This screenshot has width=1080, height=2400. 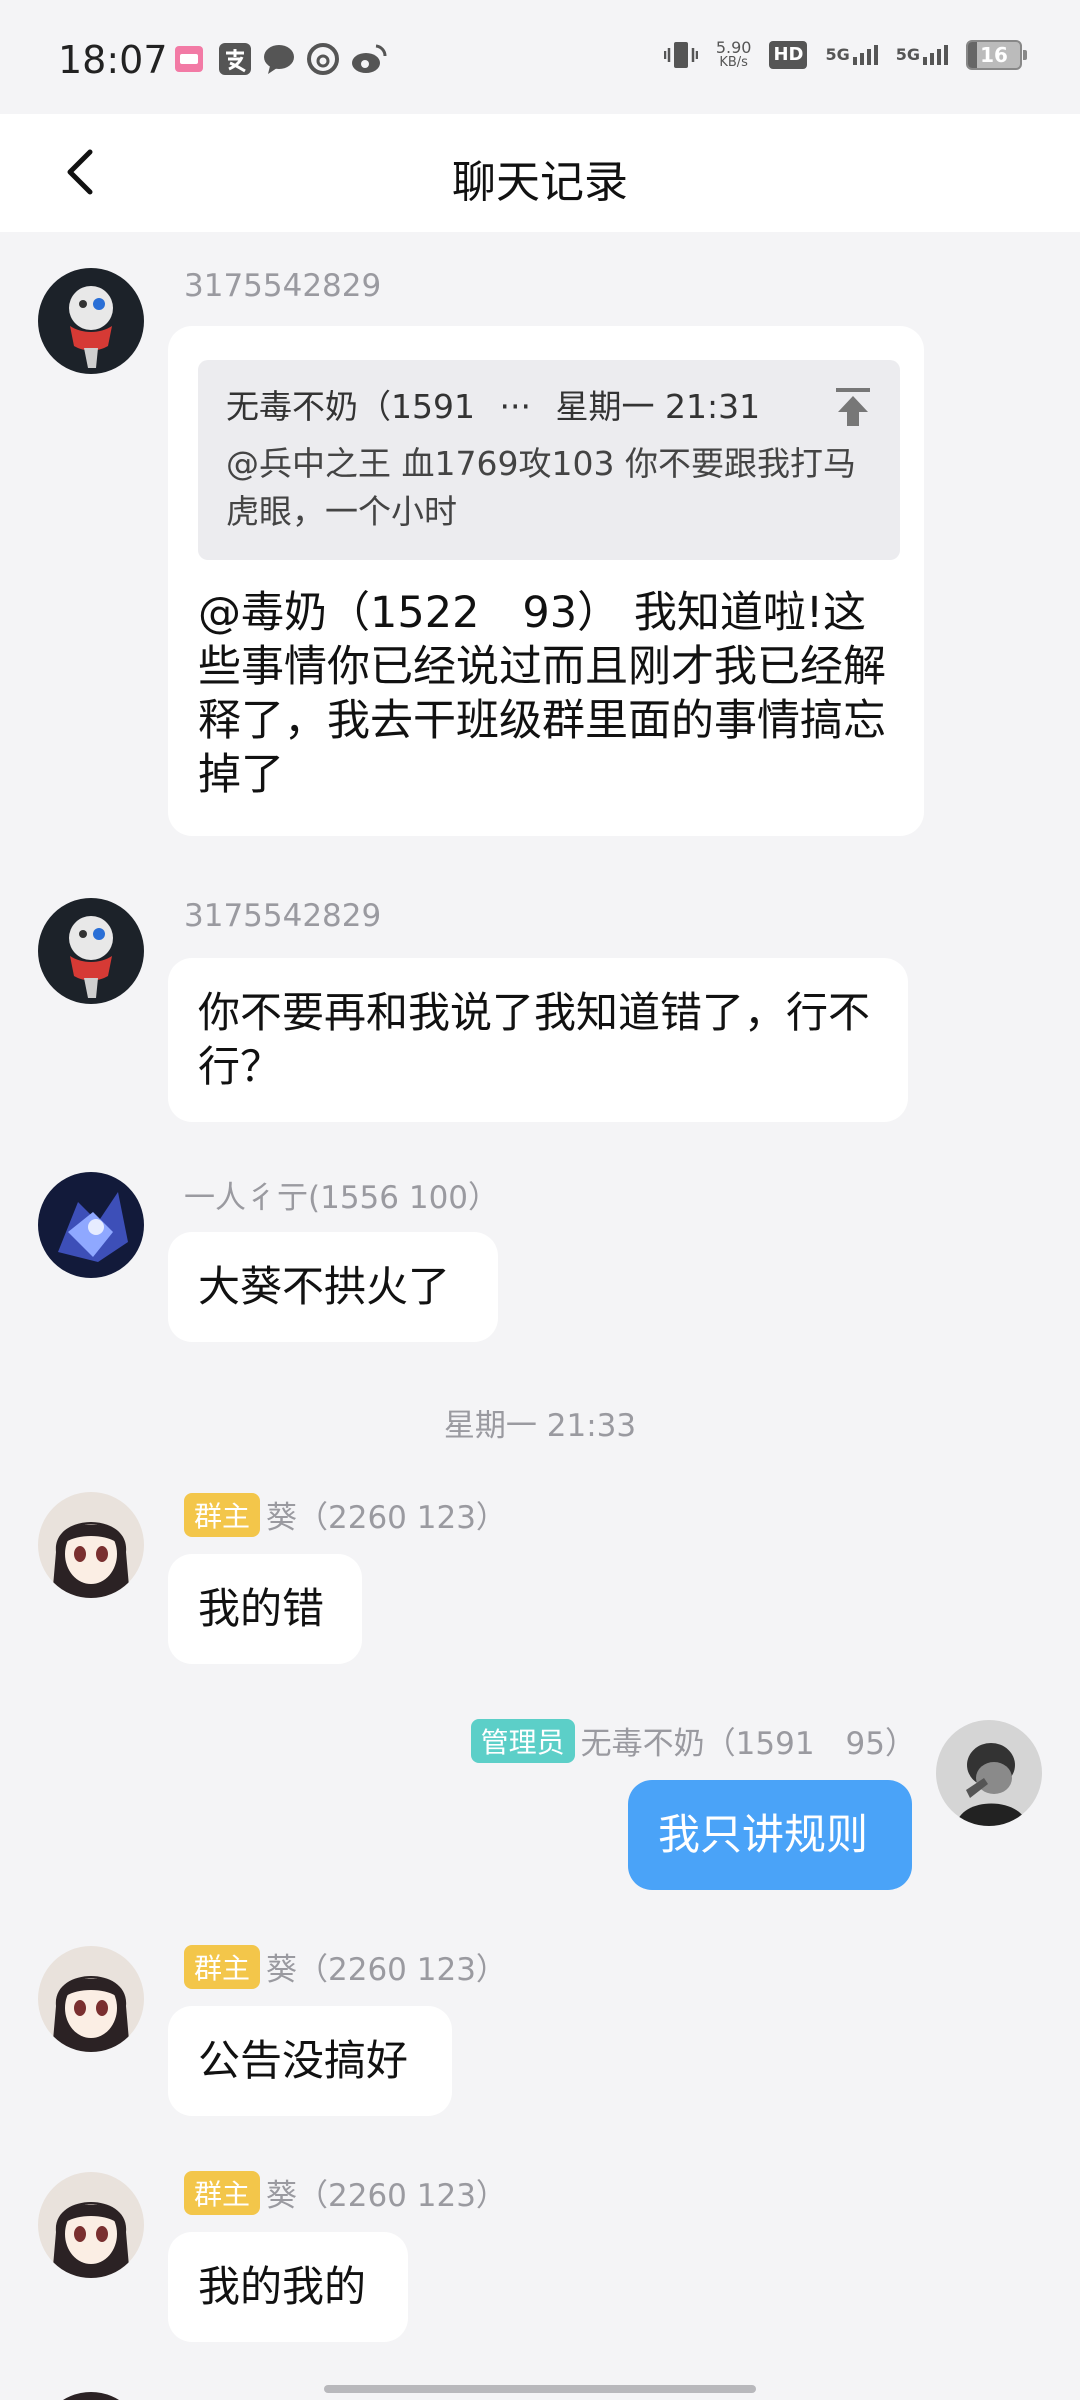 I want to click on status-right-group: 5.90 KB/s HD 5G 5G 16, so click(x=845, y=55).